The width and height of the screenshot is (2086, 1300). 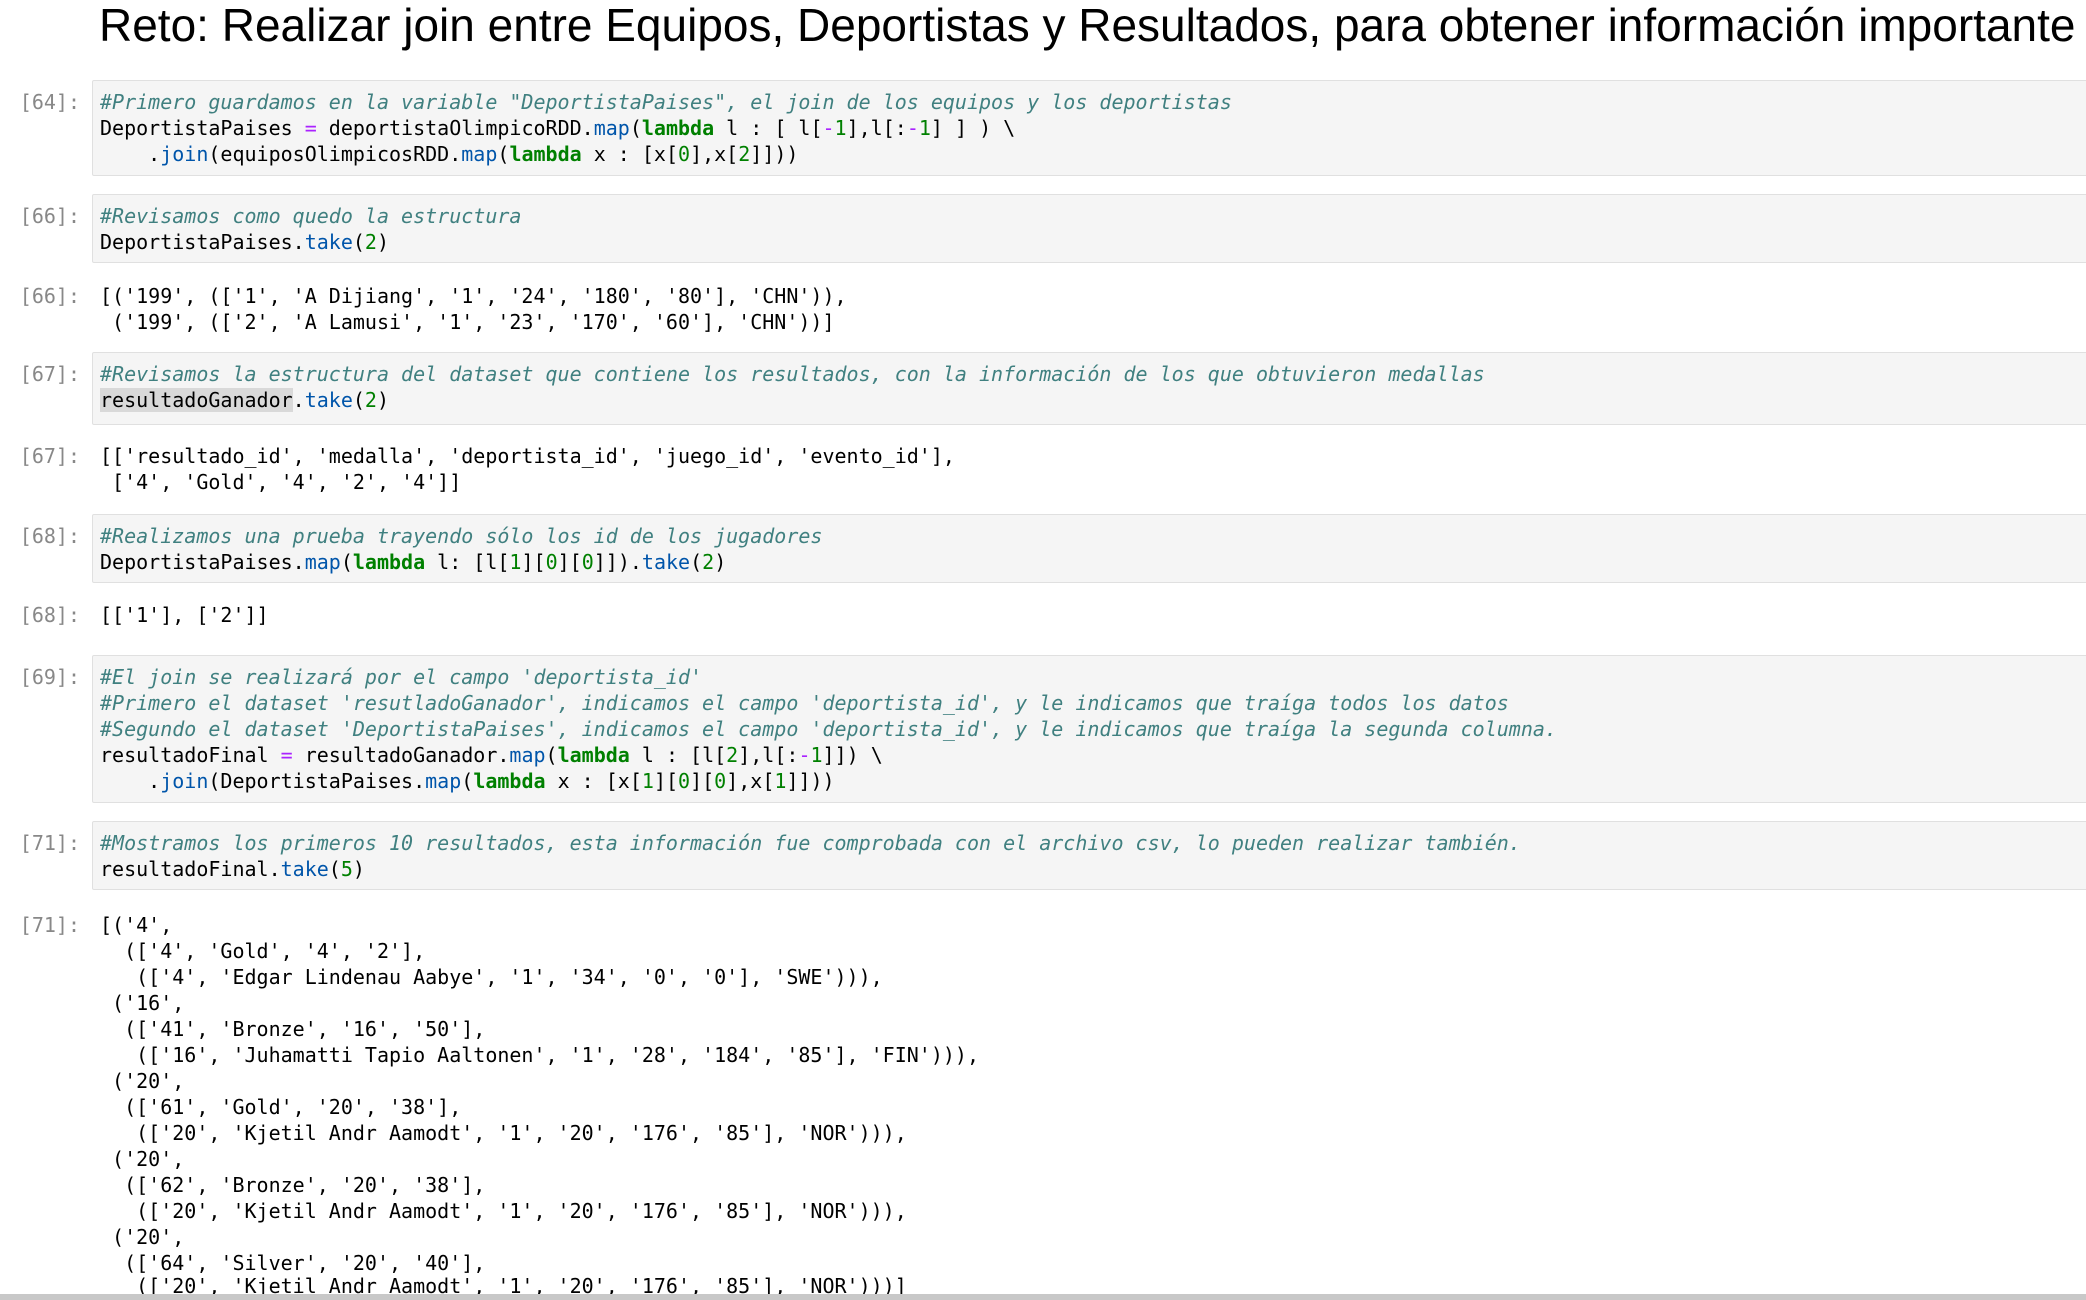 I want to click on code-line: DeportistaPaises.take(2), so click(x=244, y=242).